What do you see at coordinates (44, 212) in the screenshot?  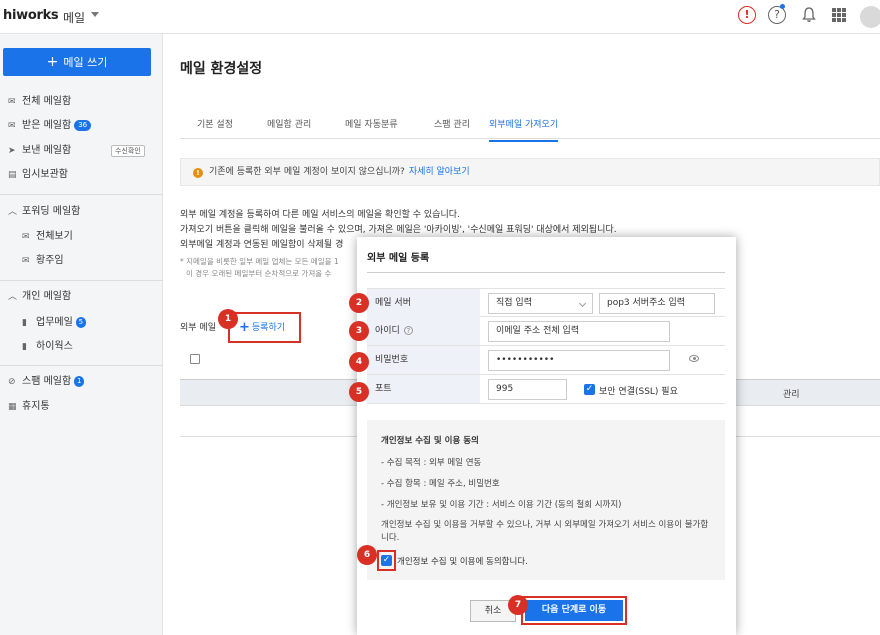 I see `sidebar-group-forwarding: ︿ 포워딩 메일함` at bounding box center [44, 212].